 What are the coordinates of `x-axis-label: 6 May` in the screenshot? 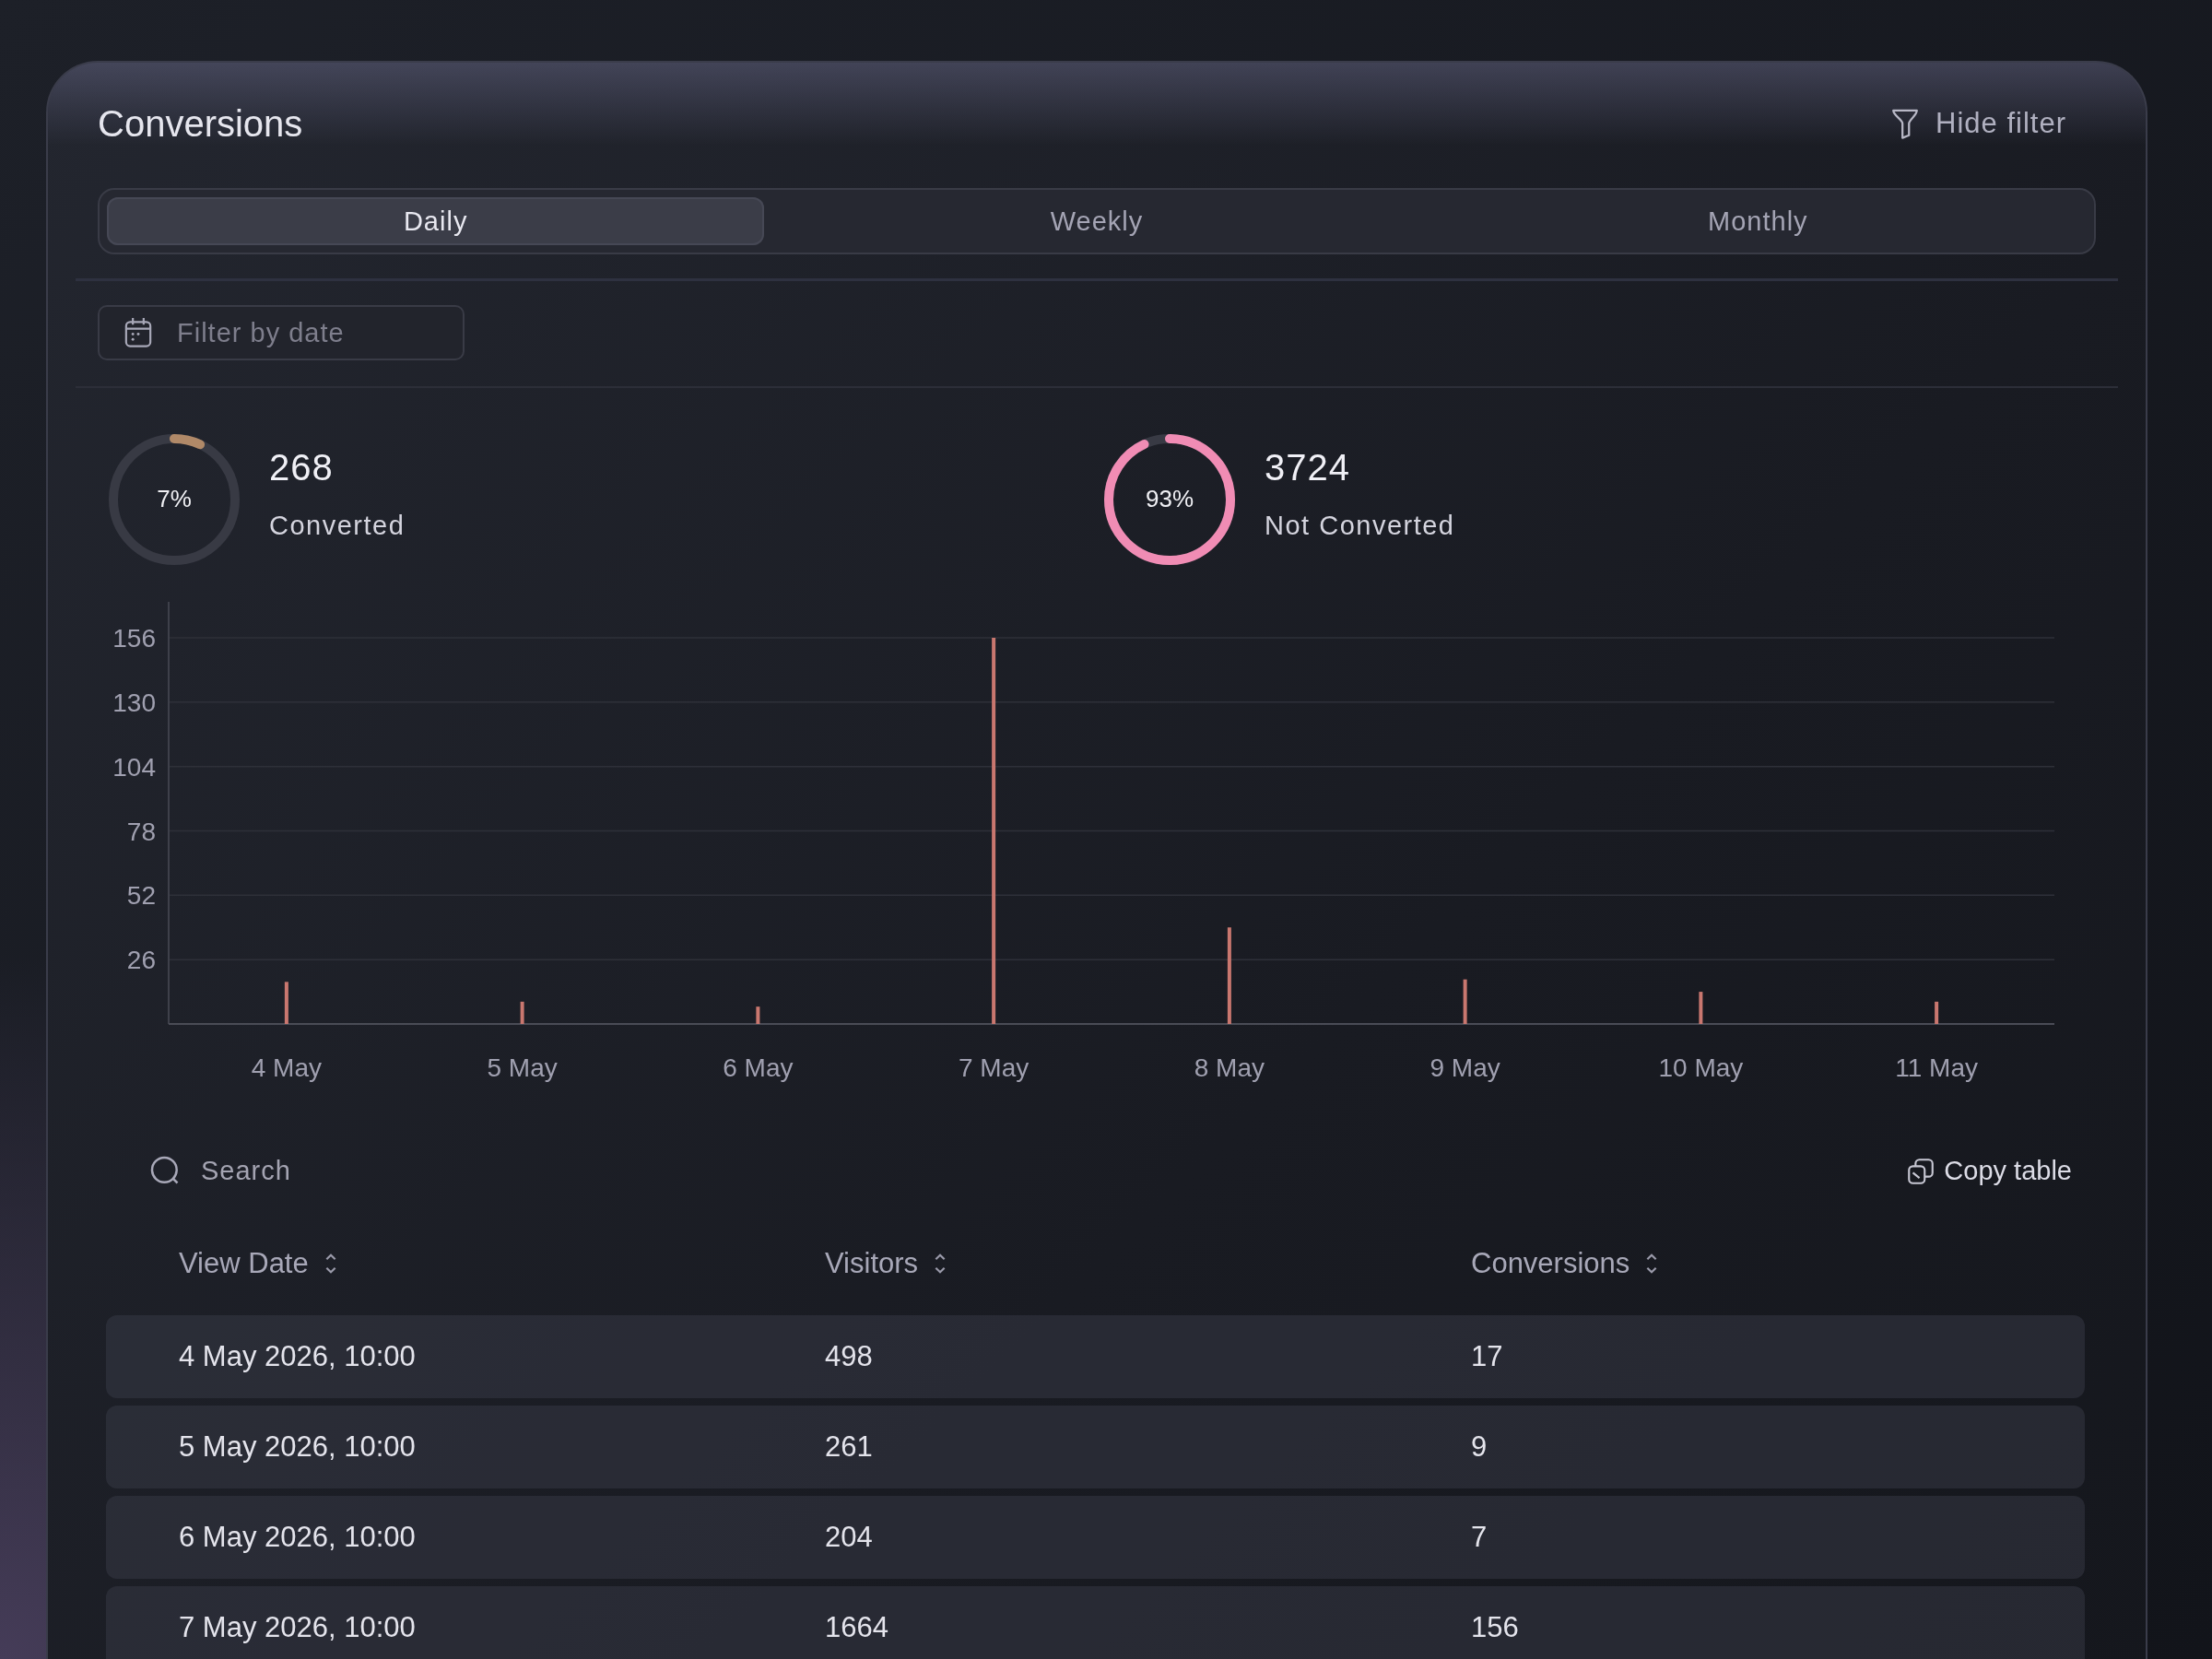 It's located at (758, 1067).